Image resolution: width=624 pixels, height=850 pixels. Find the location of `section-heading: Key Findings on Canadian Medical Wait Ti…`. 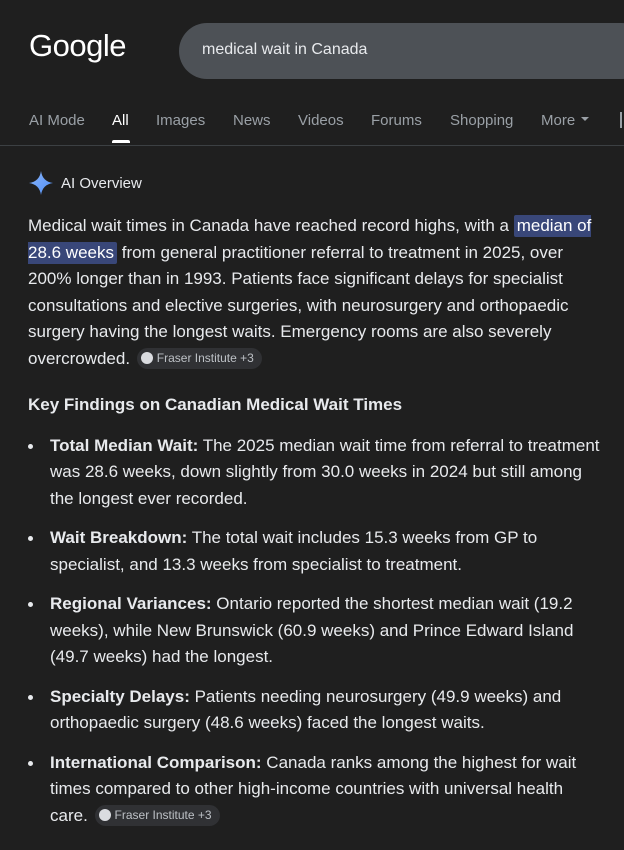

section-heading: Key Findings on Canadian Medical Wait Ti… is located at coordinates (215, 404).